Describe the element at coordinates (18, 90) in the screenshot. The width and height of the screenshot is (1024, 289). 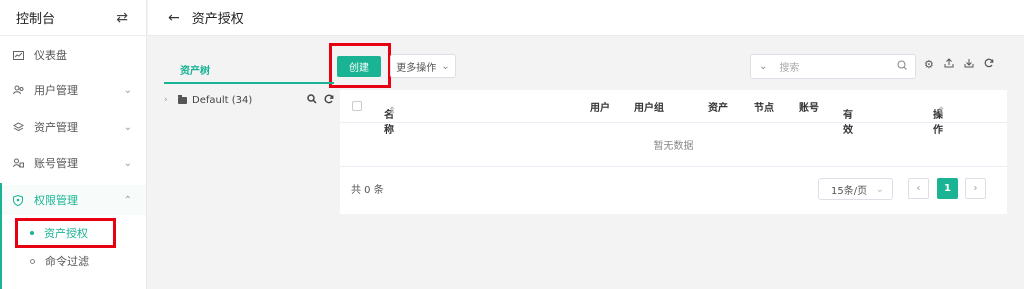
I see `users-icon` at that location.